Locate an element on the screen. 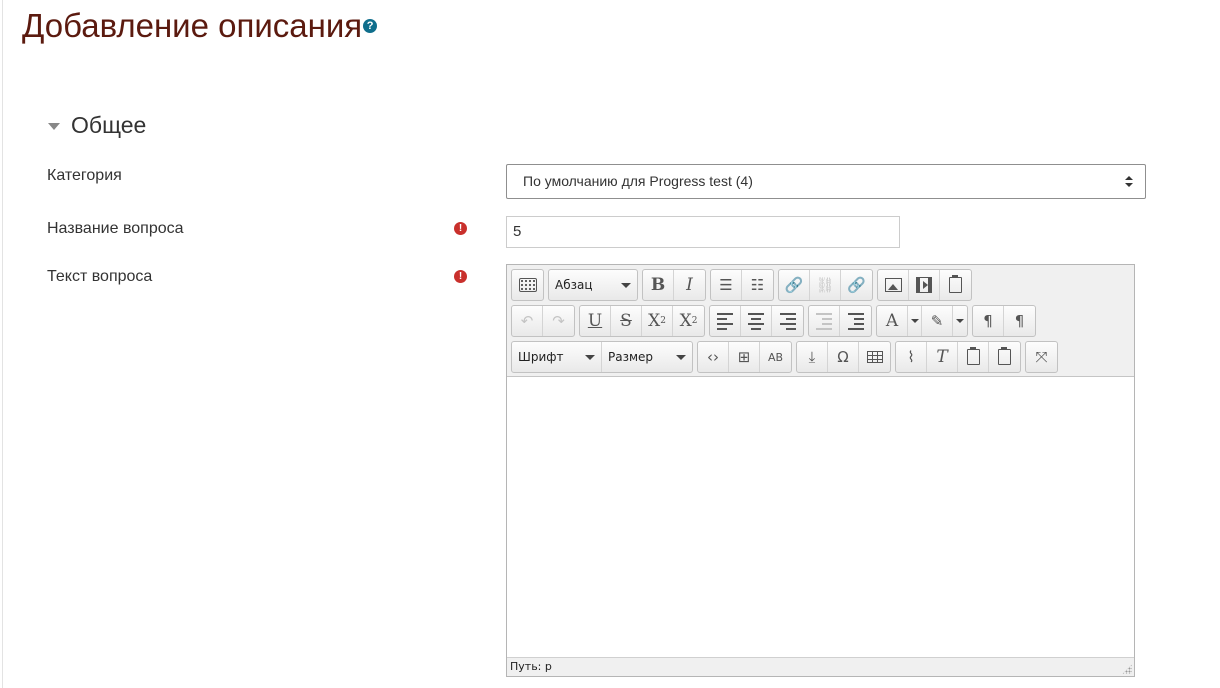 This screenshot has height=688, width=1220. files-icon is located at coordinates (955, 284).